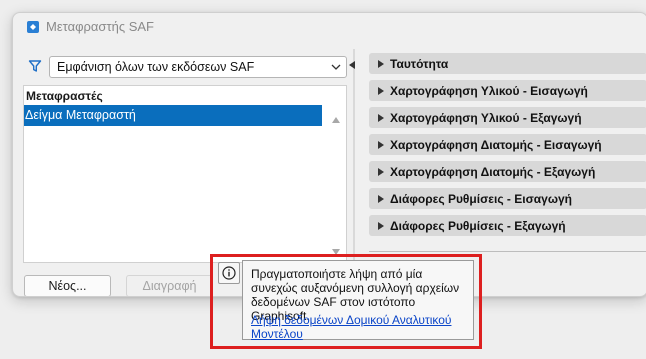  What do you see at coordinates (80, 115) in the screenshot?
I see `list-item-label: Δείγμα Μεταφραστή` at bounding box center [80, 115].